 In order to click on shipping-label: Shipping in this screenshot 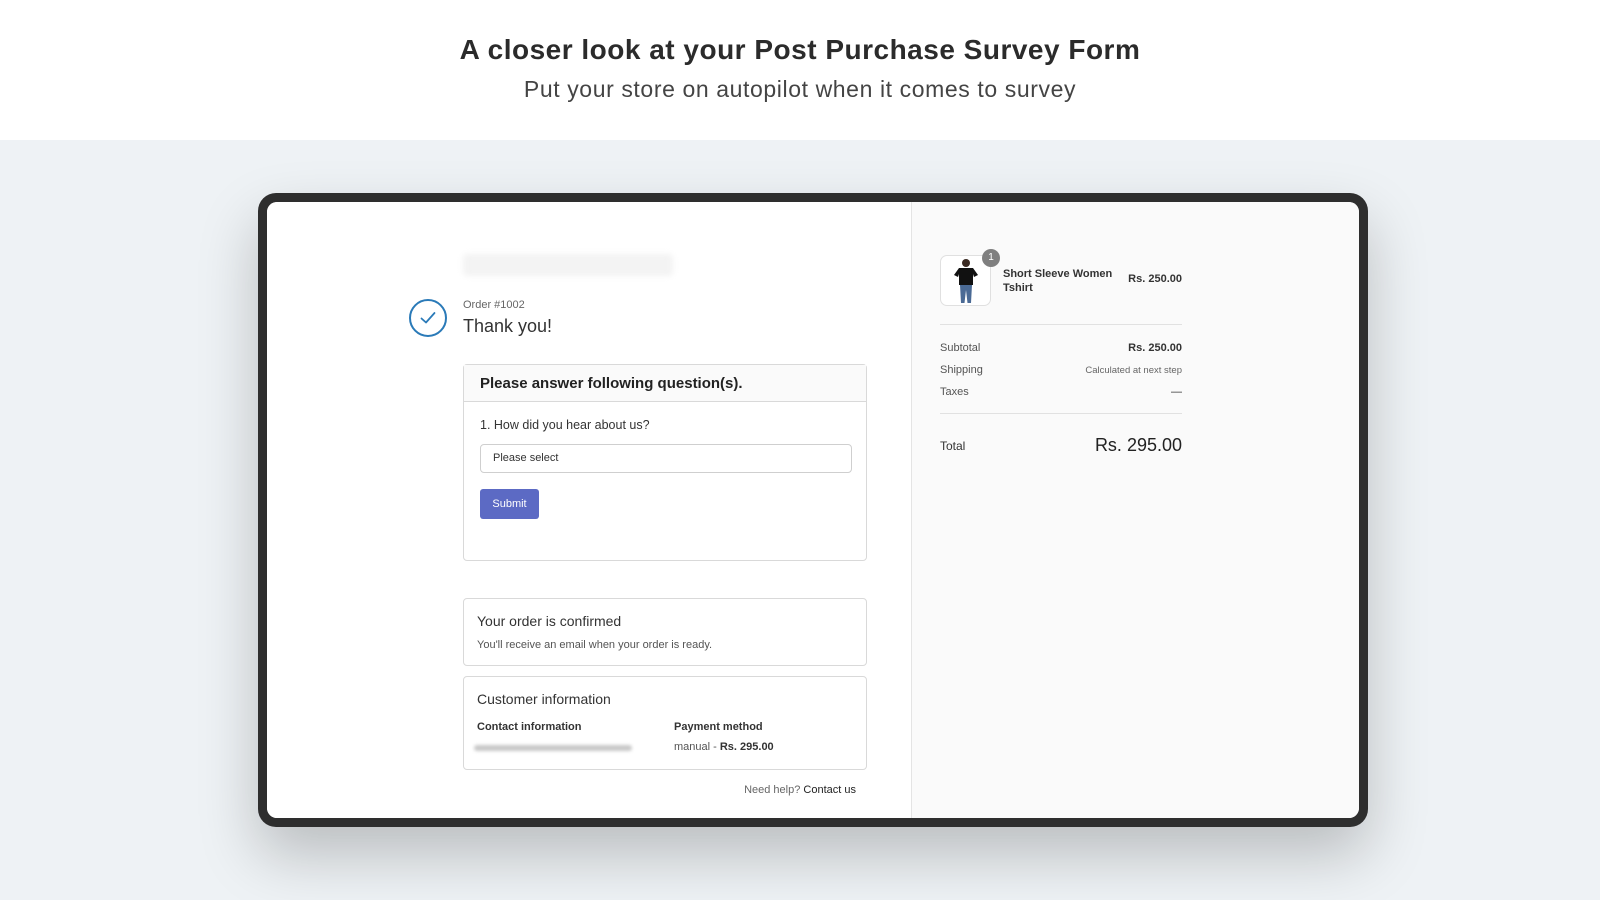, I will do `click(961, 370)`.